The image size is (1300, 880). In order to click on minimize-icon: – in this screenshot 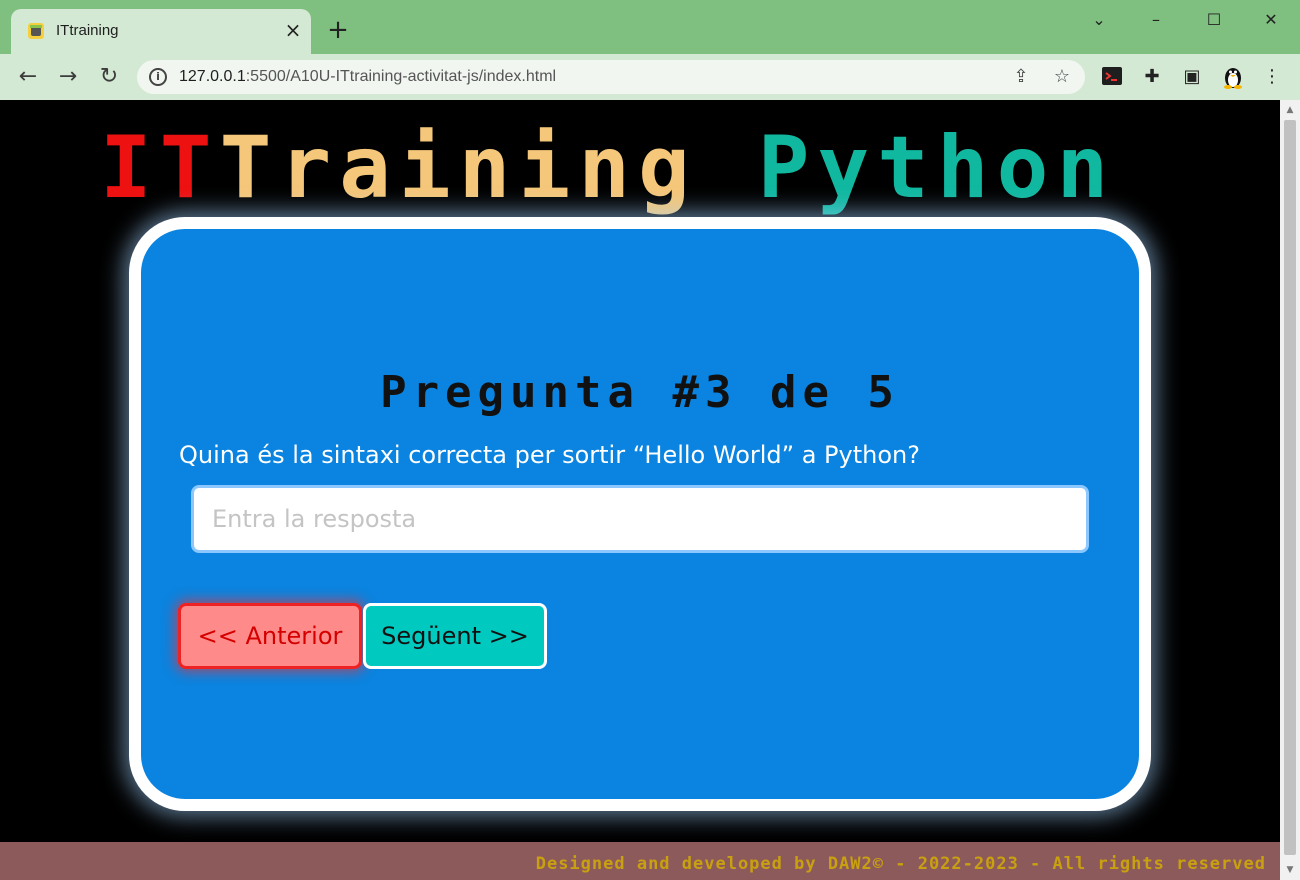, I will do `click(1156, 20)`.